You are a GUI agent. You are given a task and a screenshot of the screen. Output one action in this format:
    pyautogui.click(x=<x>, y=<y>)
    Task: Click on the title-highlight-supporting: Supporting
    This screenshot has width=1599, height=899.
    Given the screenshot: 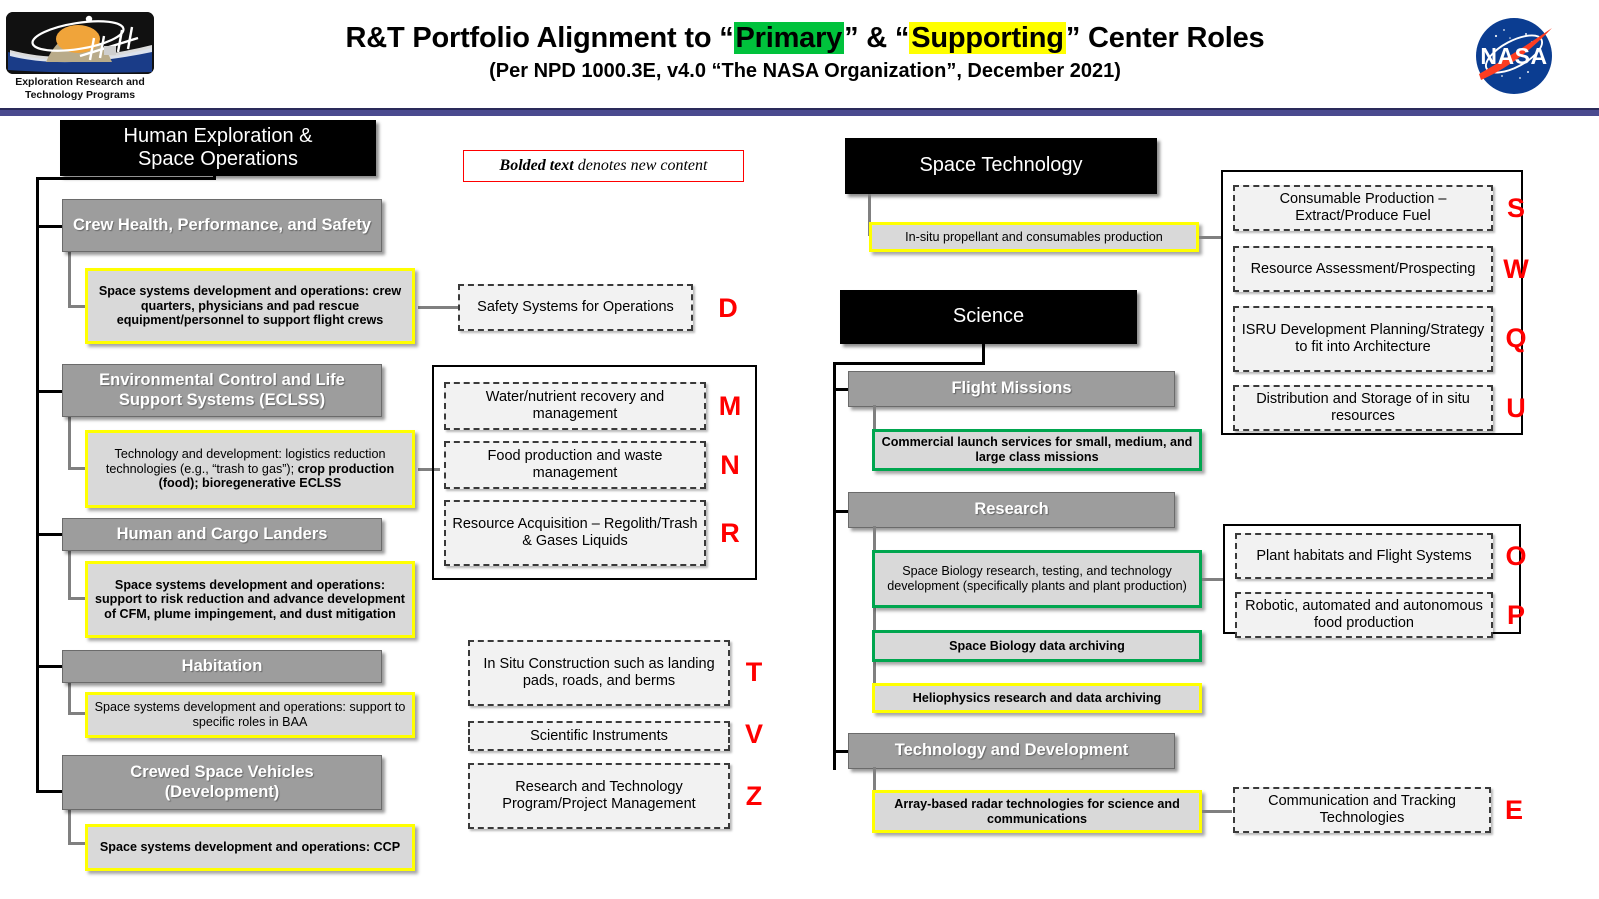 What is the action you would take?
    pyautogui.click(x=987, y=38)
    